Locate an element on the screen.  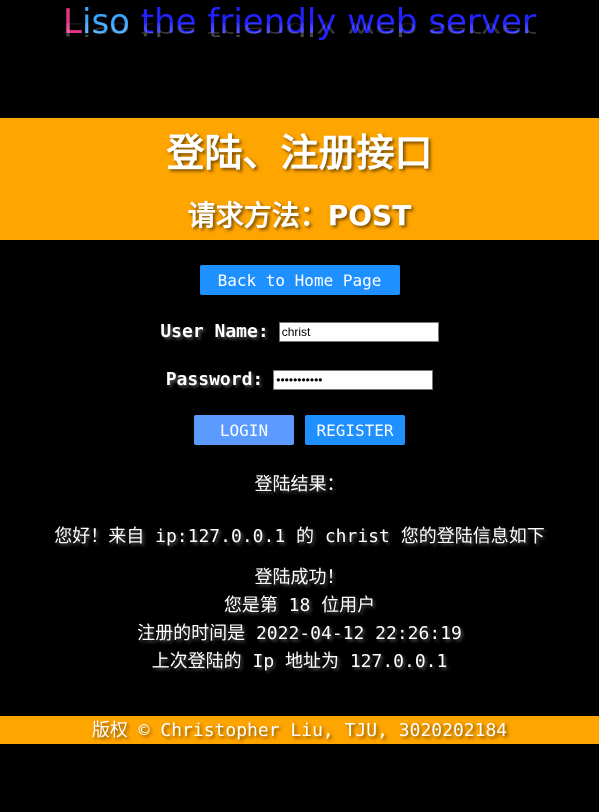
username-row: User Name: is located at coordinates (299, 331).